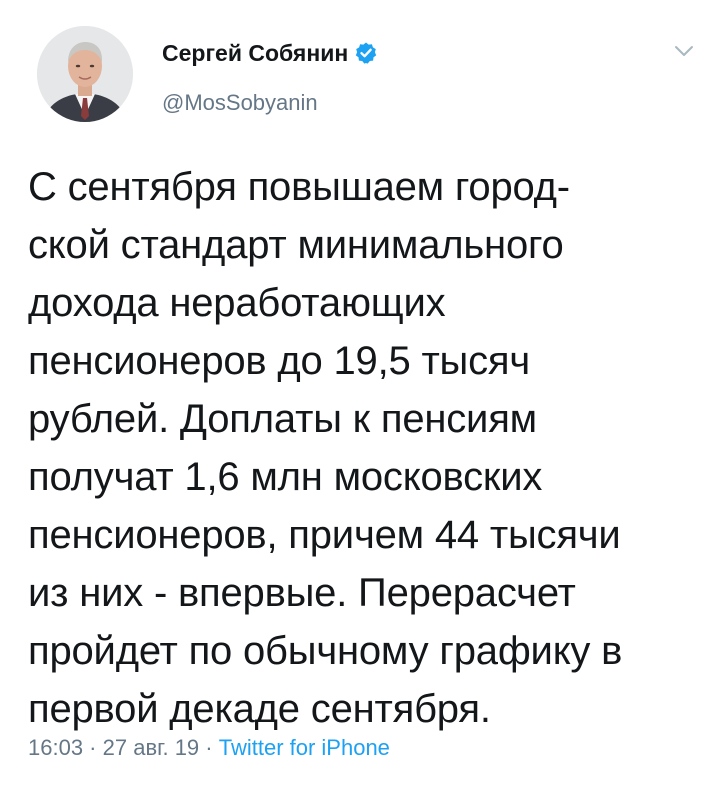 The width and height of the screenshot is (720, 796). Describe the element at coordinates (259, 709) in the screenshot. I see `tweet-text-line: первой декаде сентября.` at that location.